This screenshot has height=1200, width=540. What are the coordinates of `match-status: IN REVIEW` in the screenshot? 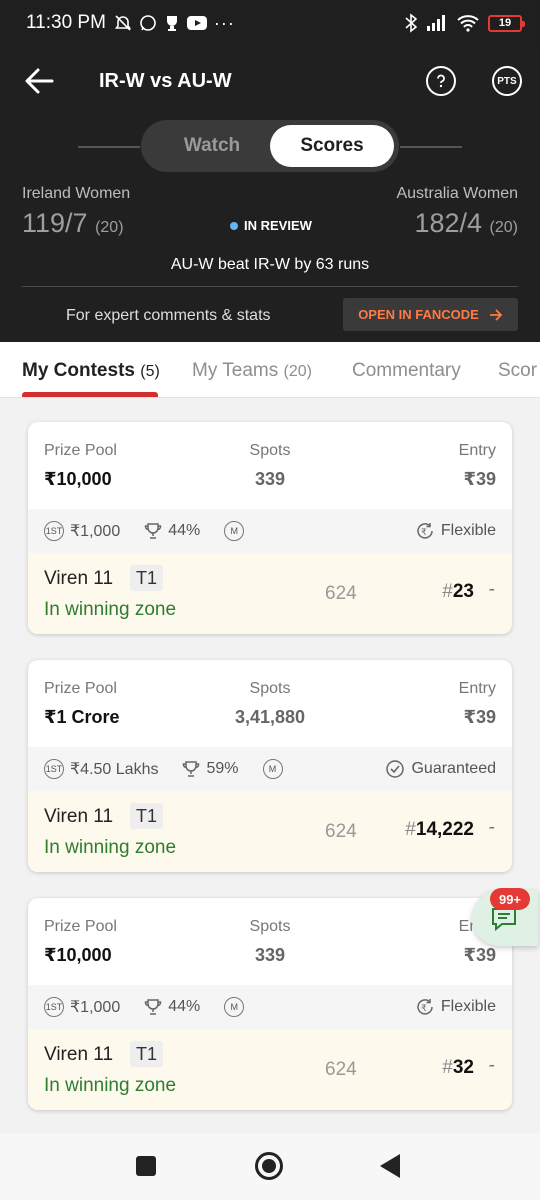 It's located at (271, 225).